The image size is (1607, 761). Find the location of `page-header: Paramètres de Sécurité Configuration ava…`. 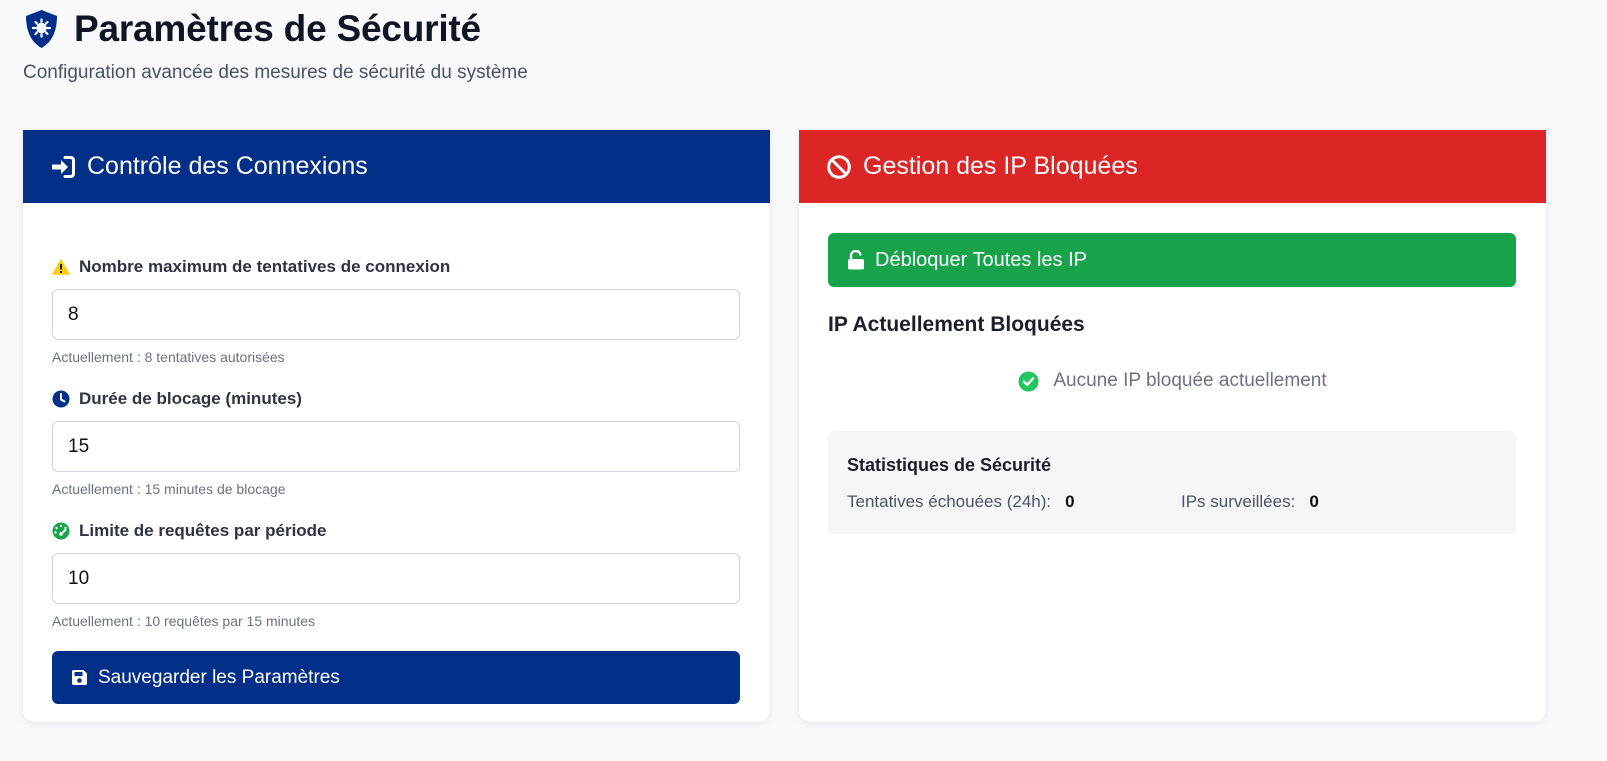

page-header: Paramètres de Sécurité Configuration ava… is located at coordinates (275, 46).